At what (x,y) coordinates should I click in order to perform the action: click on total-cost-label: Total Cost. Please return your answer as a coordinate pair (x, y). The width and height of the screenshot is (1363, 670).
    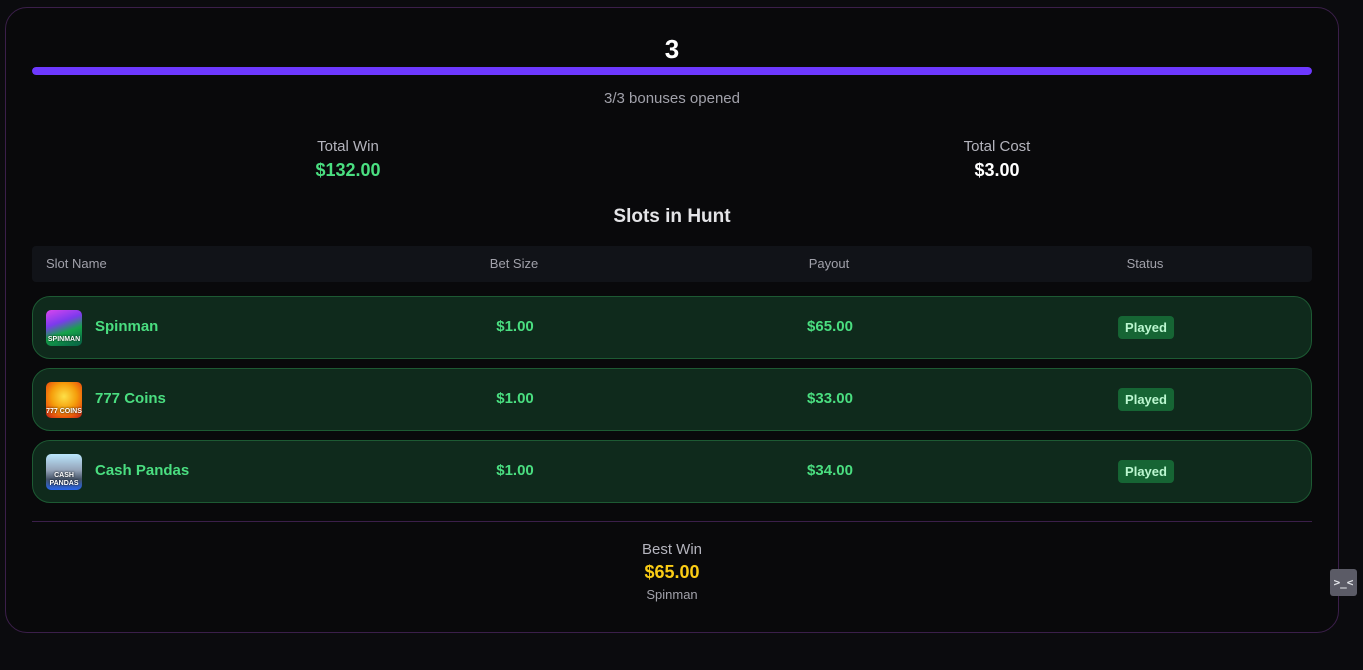
    Looking at the image, I should click on (997, 146).